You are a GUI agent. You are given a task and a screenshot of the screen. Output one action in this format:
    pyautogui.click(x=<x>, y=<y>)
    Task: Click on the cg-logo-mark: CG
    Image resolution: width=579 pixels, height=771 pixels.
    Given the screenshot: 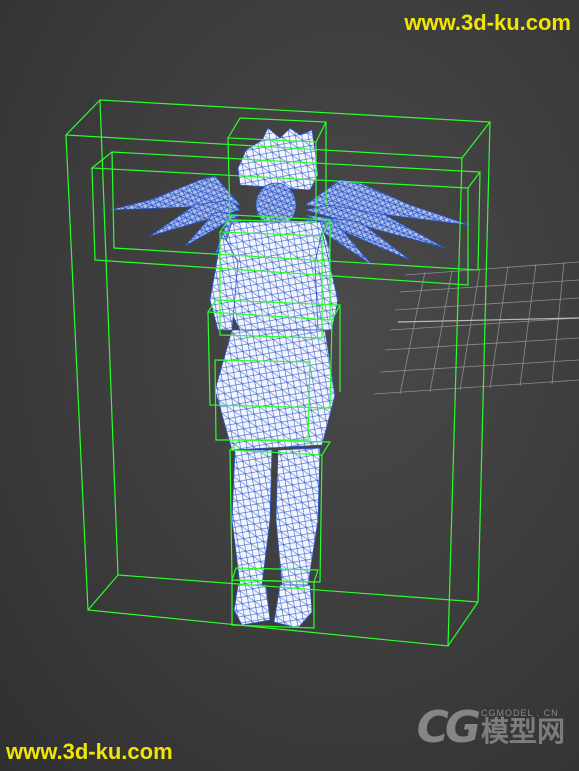 What is the action you would take?
    pyautogui.click(x=448, y=727)
    